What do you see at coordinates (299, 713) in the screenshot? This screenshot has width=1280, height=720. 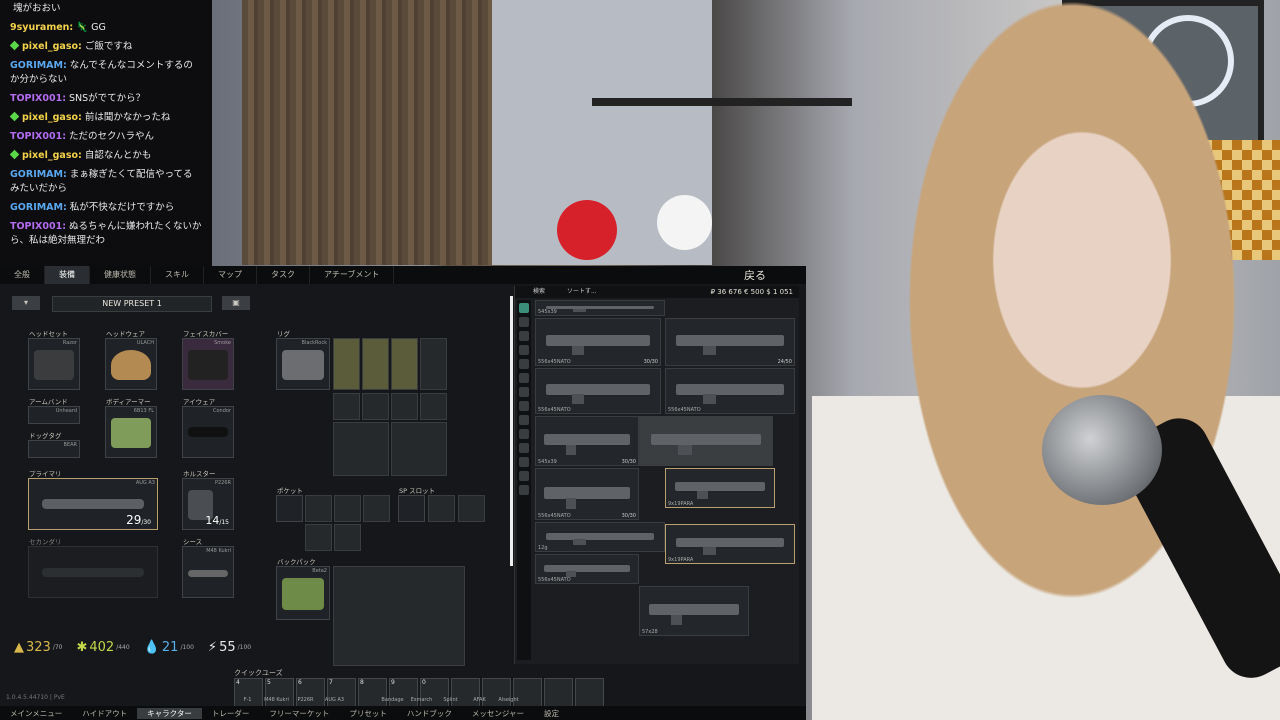 I see `menu-flea-market: フリーマーケット` at bounding box center [299, 713].